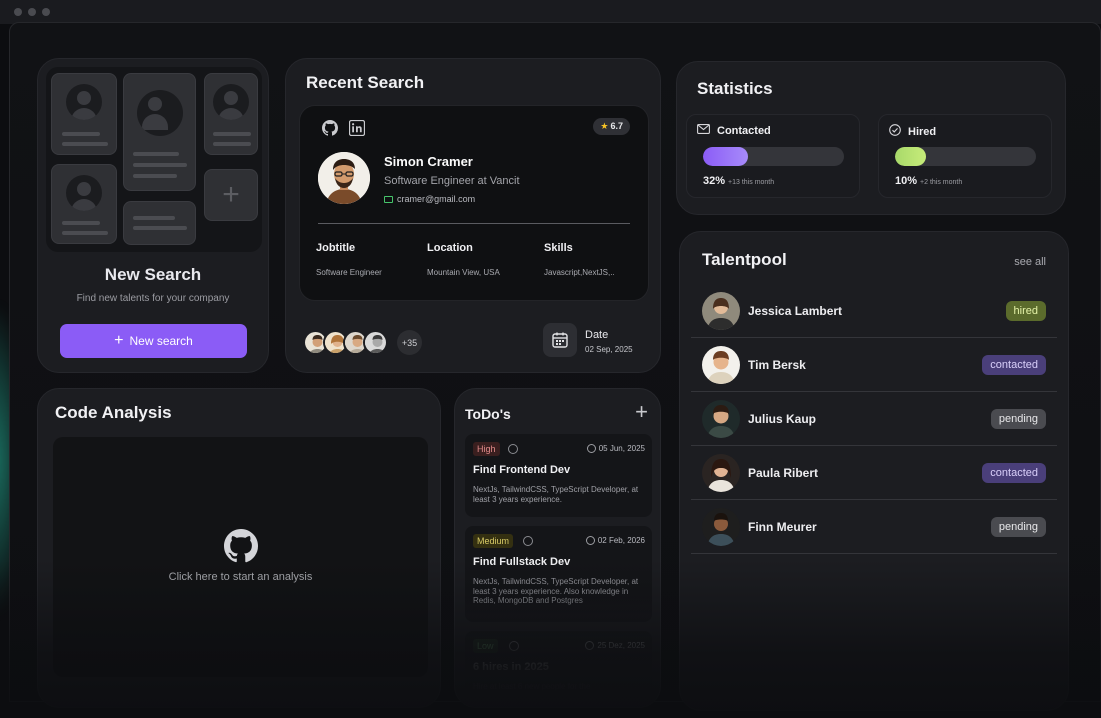 The width and height of the screenshot is (1101, 718). I want to click on jobtitle-label: Jobtitle, so click(336, 248).